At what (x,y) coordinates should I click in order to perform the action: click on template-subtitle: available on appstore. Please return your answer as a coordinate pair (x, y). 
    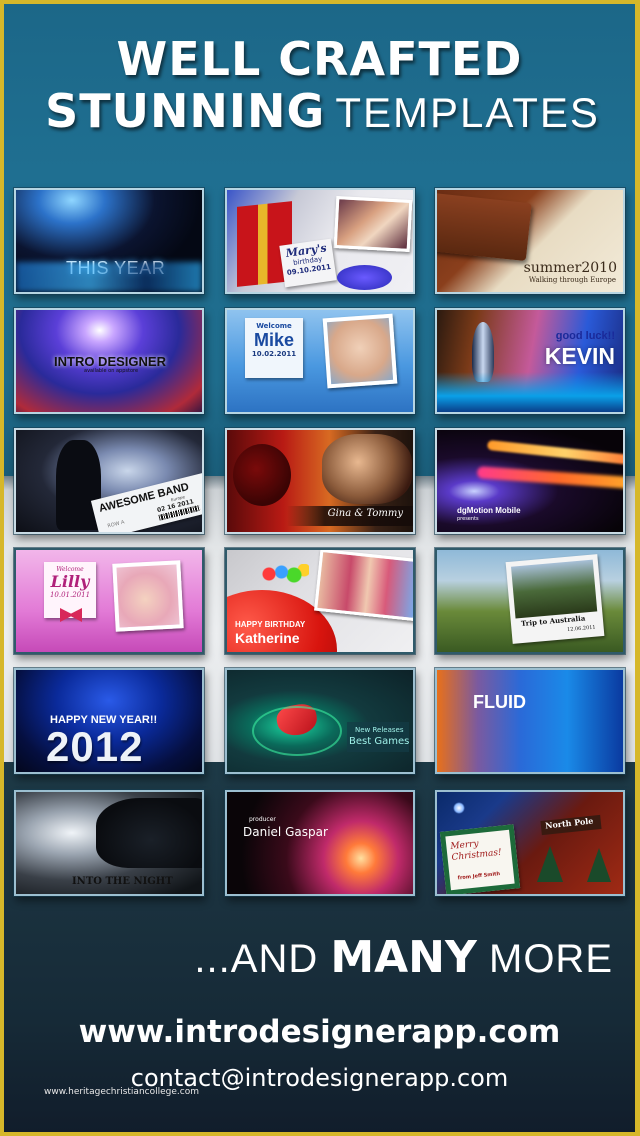
    Looking at the image, I should click on (111, 371).